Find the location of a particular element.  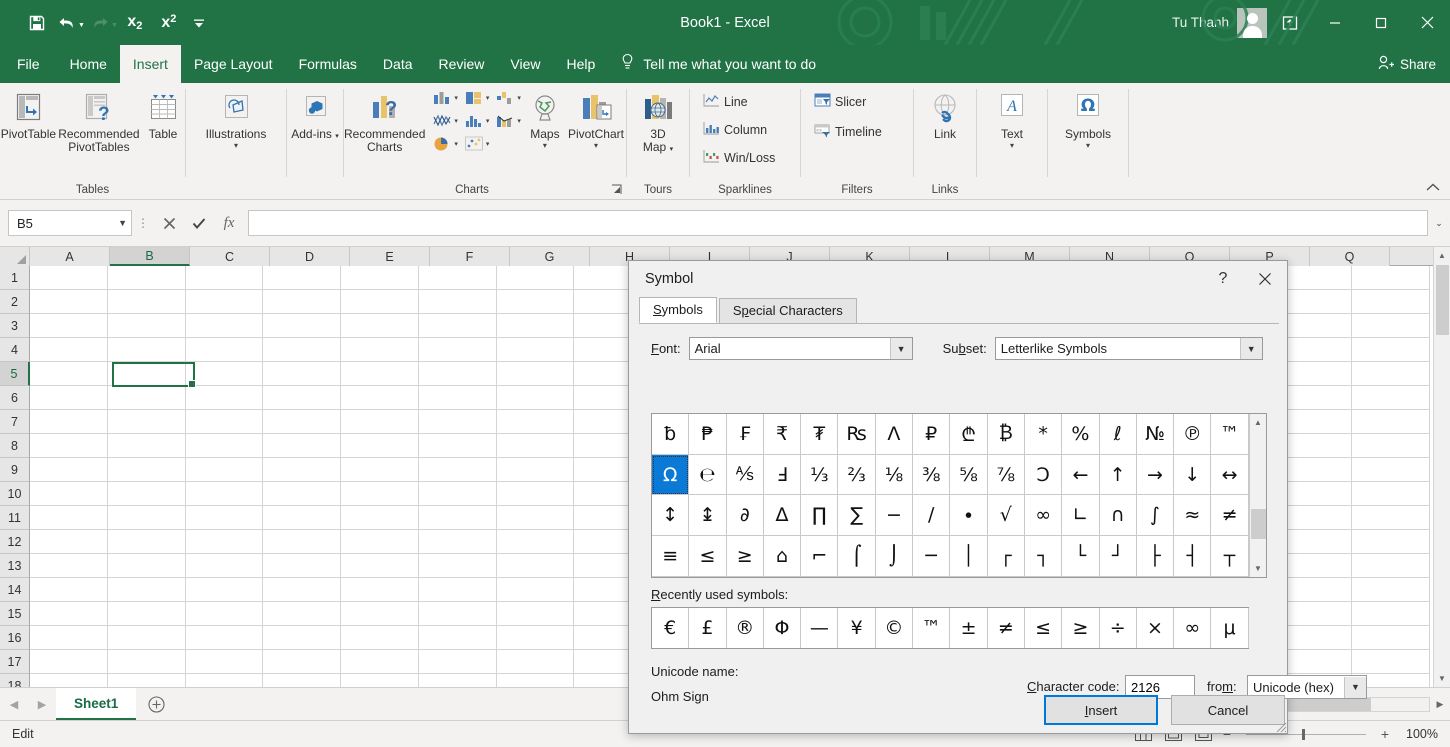

symbol-cell: Ʌ is located at coordinates (894, 434).